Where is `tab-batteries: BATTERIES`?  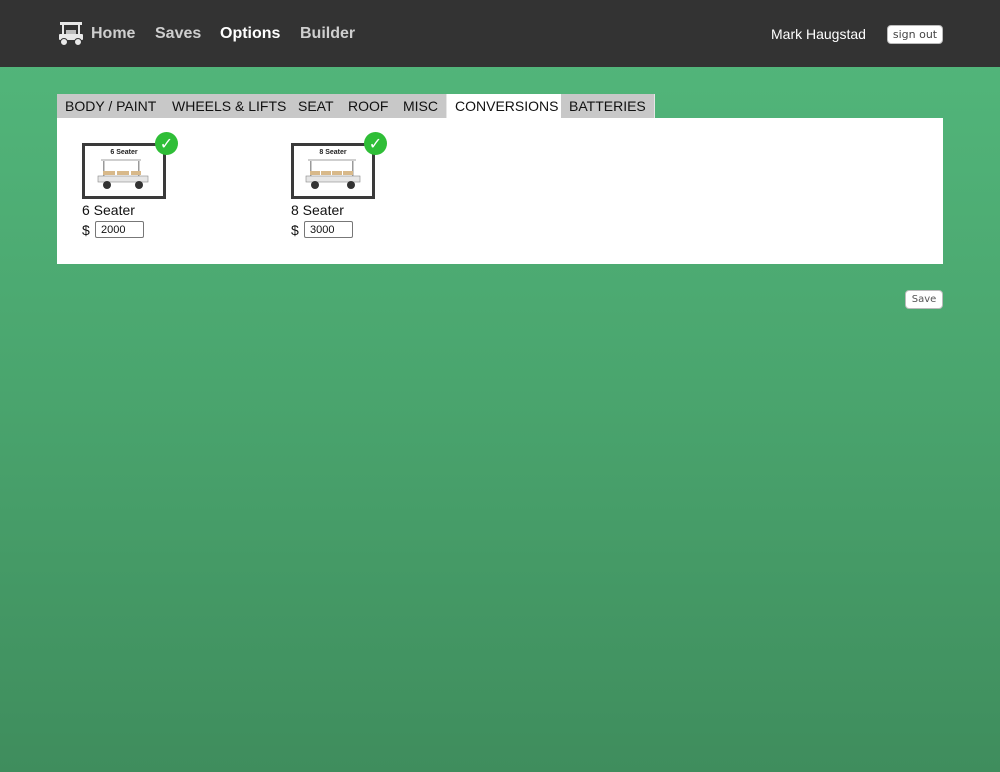
tab-batteries: BATTERIES is located at coordinates (608, 106).